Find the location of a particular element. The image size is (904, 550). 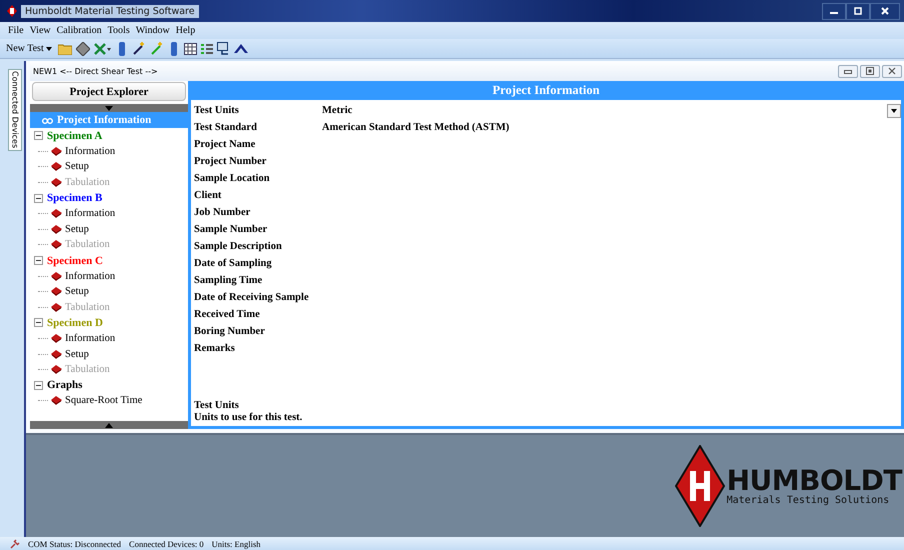

grid-icon is located at coordinates (191, 48).